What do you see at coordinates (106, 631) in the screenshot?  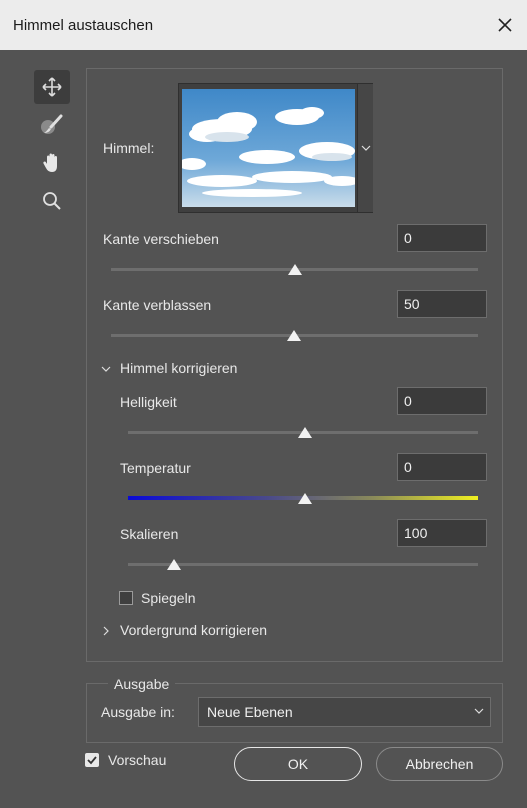 I see `chevron-right-icon` at bounding box center [106, 631].